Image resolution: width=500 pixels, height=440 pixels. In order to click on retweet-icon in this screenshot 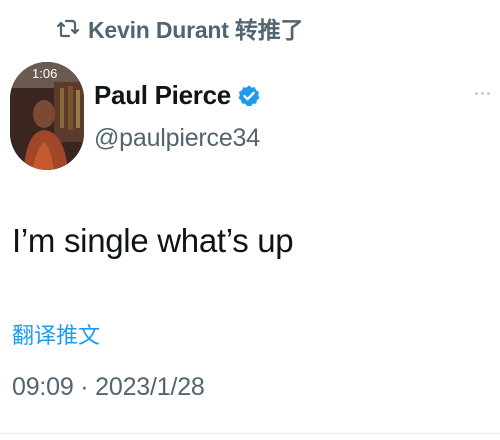, I will do `click(68, 28)`.